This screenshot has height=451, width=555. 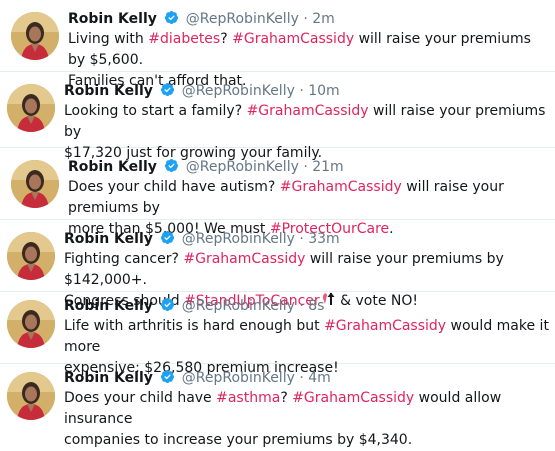 I want to click on text-segment: Does your child have autism?, so click(x=174, y=187).